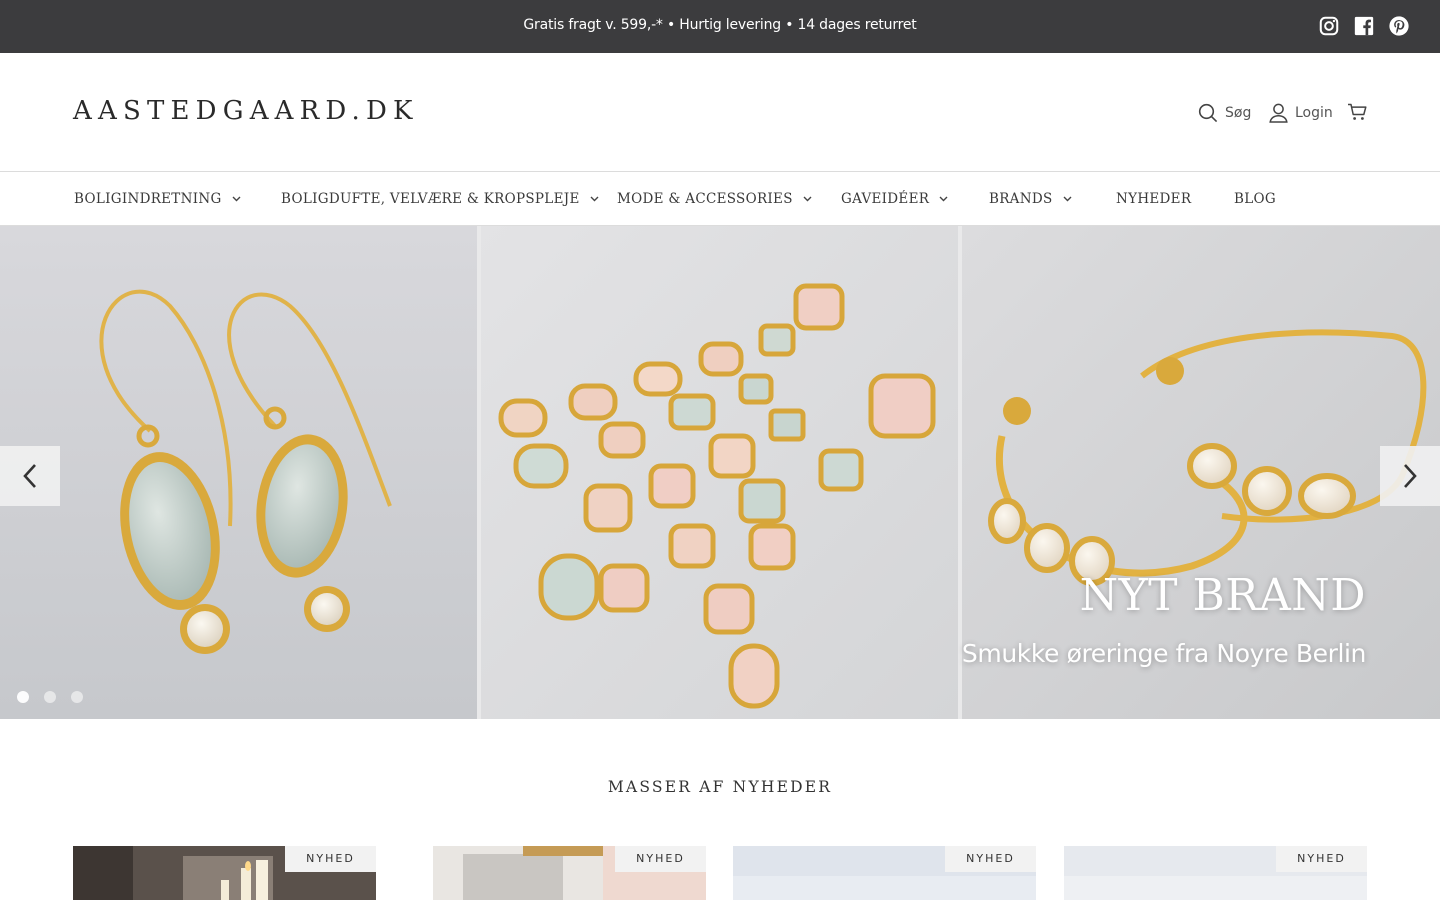 The width and height of the screenshot is (1440, 900). I want to click on nav-label: NYHEDER, so click(1154, 199).